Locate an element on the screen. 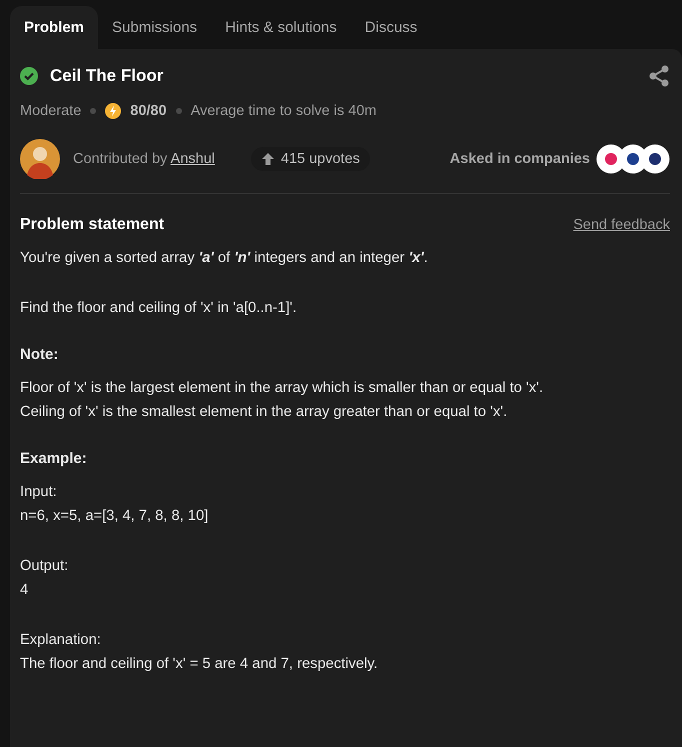  avatar is located at coordinates (40, 159).